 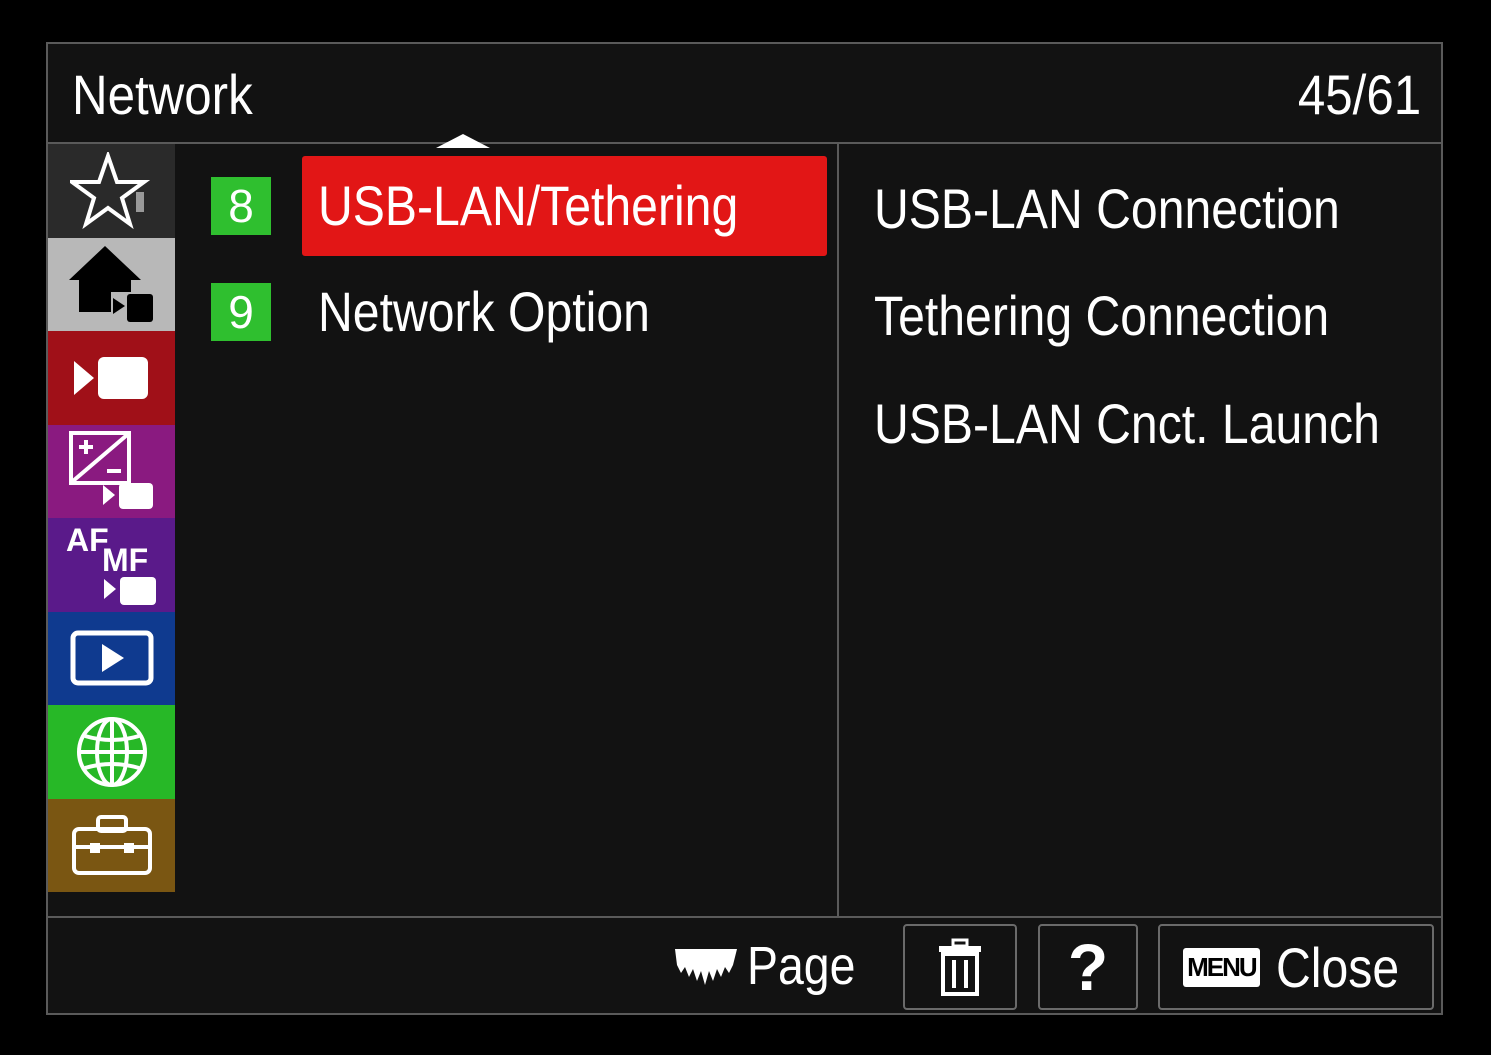 I want to click on delete-button, so click(x=960, y=967).